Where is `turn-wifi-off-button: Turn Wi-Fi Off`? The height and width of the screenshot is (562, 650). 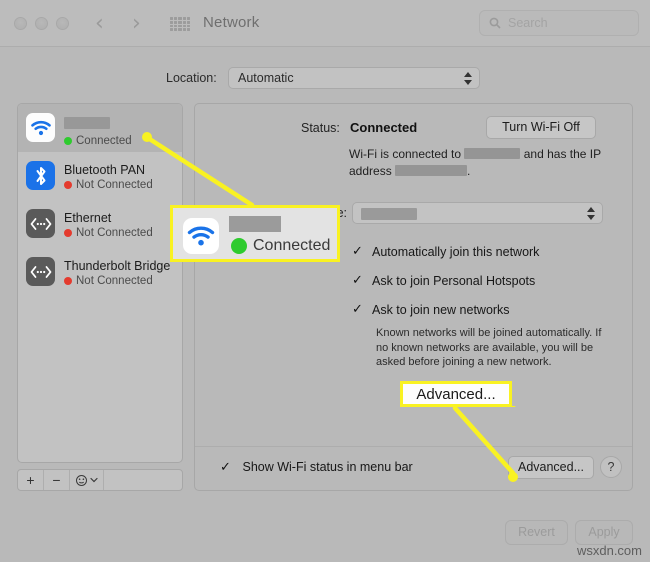
turn-wifi-off-button: Turn Wi-Fi Off is located at coordinates (541, 127).